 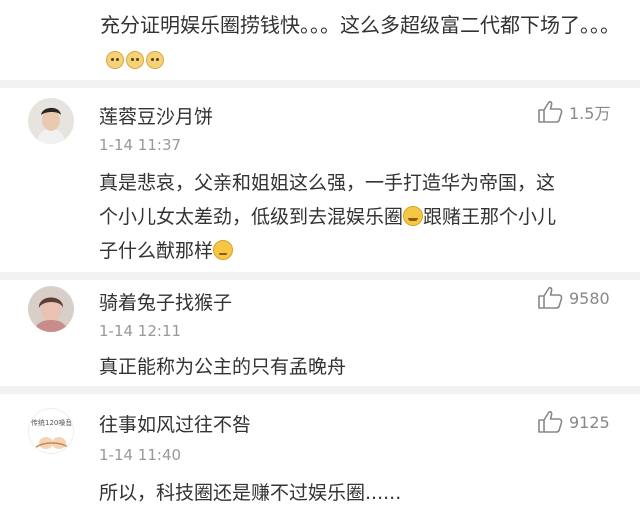 What do you see at coordinates (251, 217) in the screenshot?
I see `comment-line: 个小儿女太差劲，低级到去混娱乐圈` at bounding box center [251, 217].